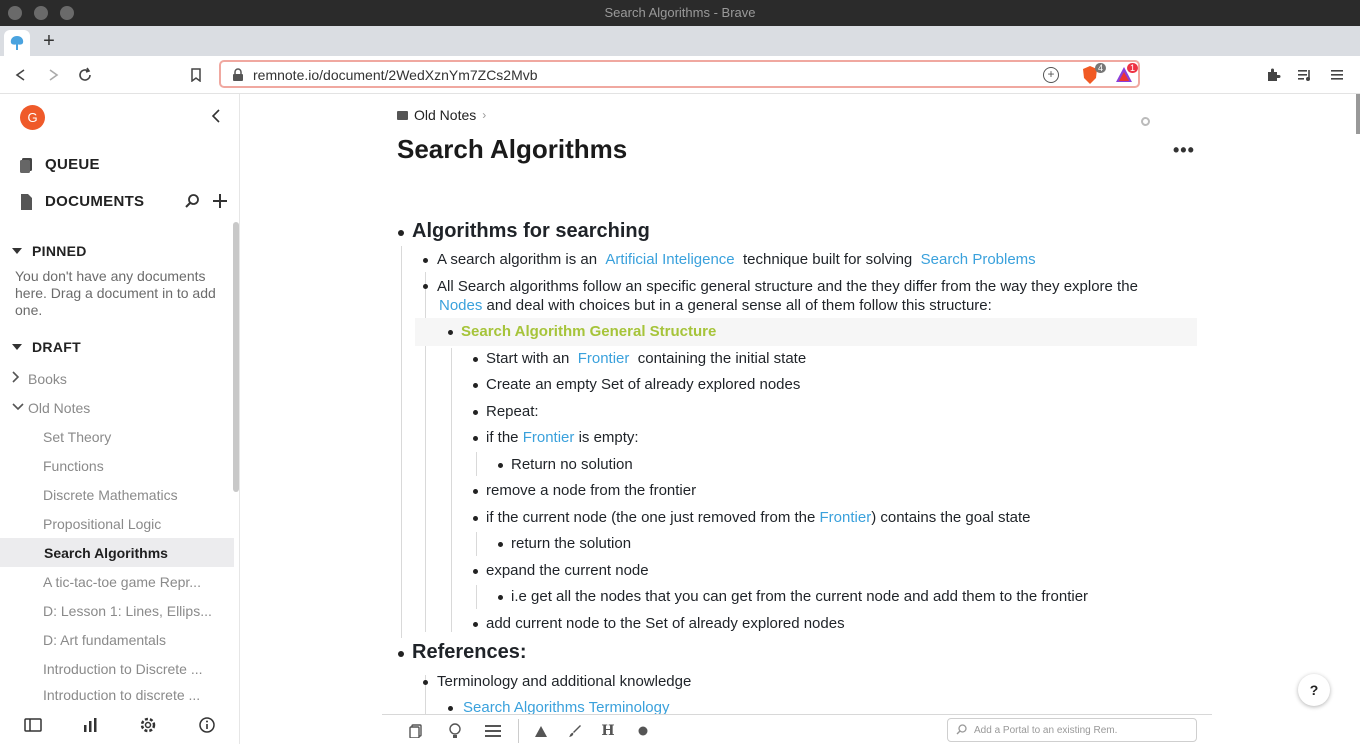 This screenshot has height=744, width=1360. Describe the element at coordinates (236, 357) in the screenshot. I see `sidebar-scrollbar` at that location.